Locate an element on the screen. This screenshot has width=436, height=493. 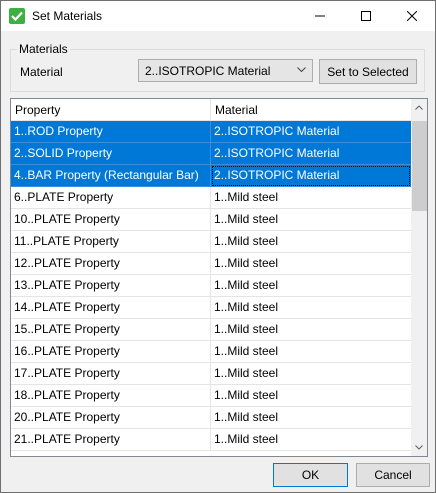
scrollbar-thumb is located at coordinates (419, 166).